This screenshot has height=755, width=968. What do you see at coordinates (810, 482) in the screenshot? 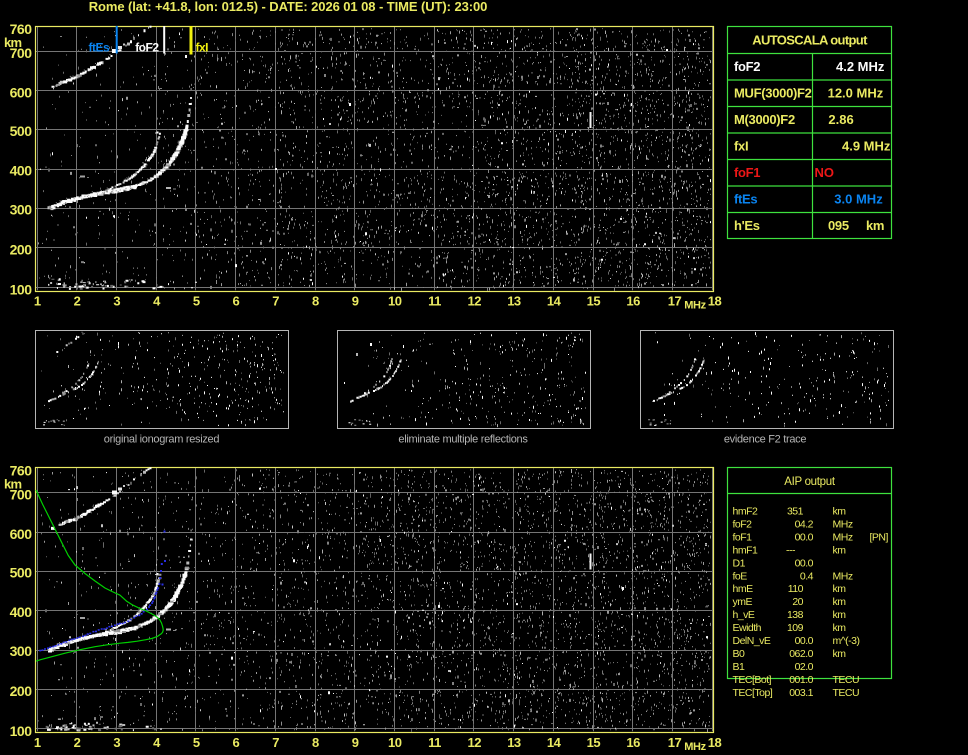
I see `svg-text: AIP output` at bounding box center [810, 482].